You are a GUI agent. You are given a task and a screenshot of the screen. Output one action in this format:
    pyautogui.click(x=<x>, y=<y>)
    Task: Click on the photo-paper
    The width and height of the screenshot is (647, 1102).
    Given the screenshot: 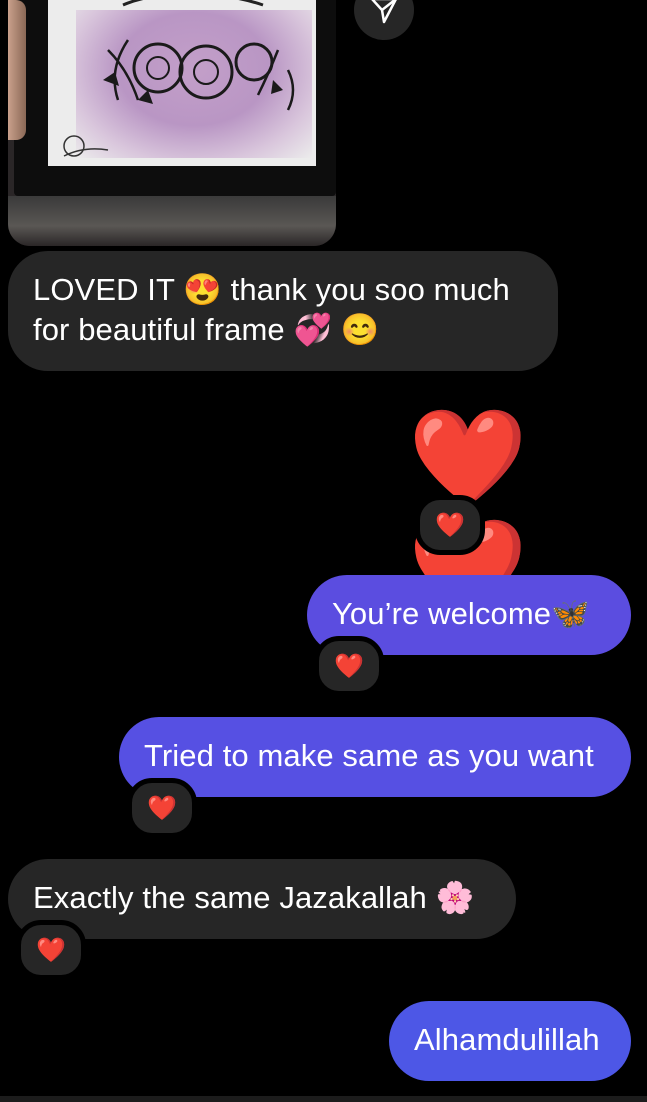 What is the action you would take?
    pyautogui.click(x=182, y=83)
    